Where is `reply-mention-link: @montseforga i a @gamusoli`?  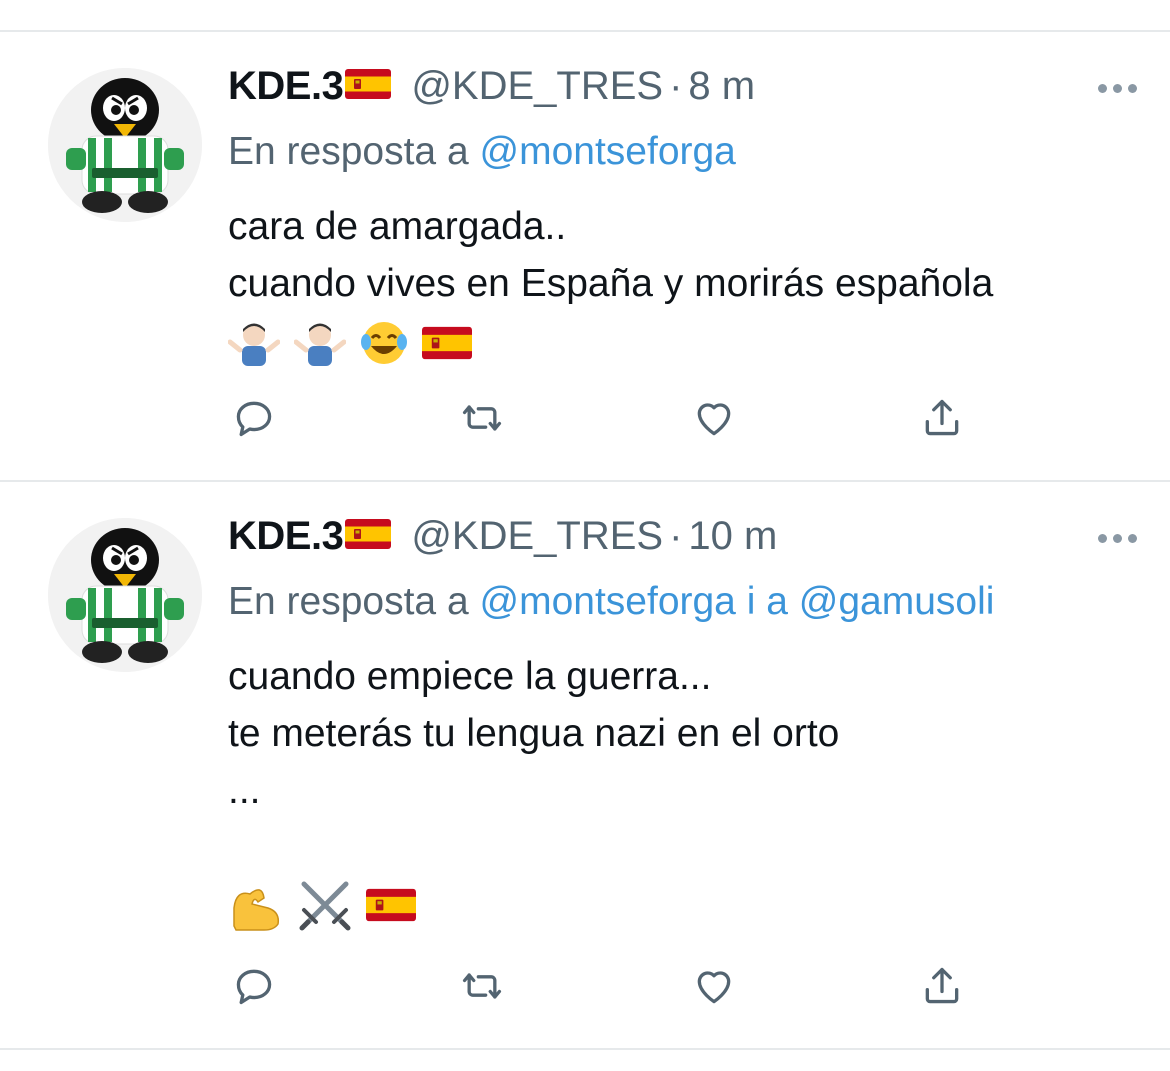
reply-mention-link: @montseforga i a @gamusoli is located at coordinates (737, 601).